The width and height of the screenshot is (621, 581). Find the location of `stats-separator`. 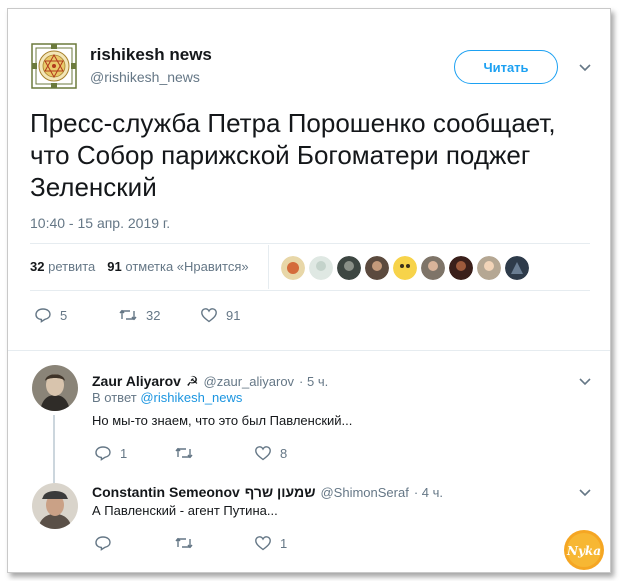

stats-separator is located at coordinates (268, 267).